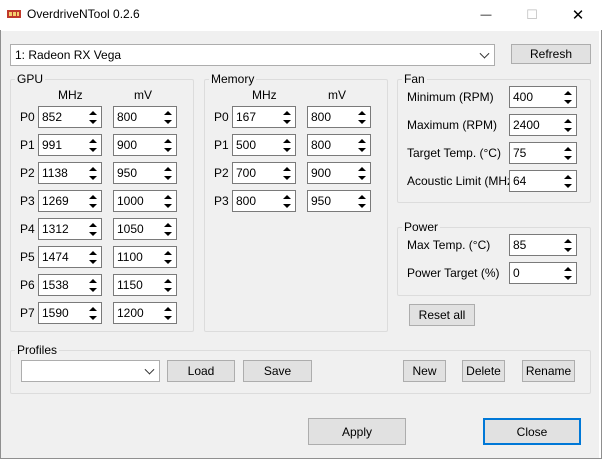 The image size is (602, 459). What do you see at coordinates (145, 117) in the screenshot?
I see `gpu-mv-spin: 800` at bounding box center [145, 117].